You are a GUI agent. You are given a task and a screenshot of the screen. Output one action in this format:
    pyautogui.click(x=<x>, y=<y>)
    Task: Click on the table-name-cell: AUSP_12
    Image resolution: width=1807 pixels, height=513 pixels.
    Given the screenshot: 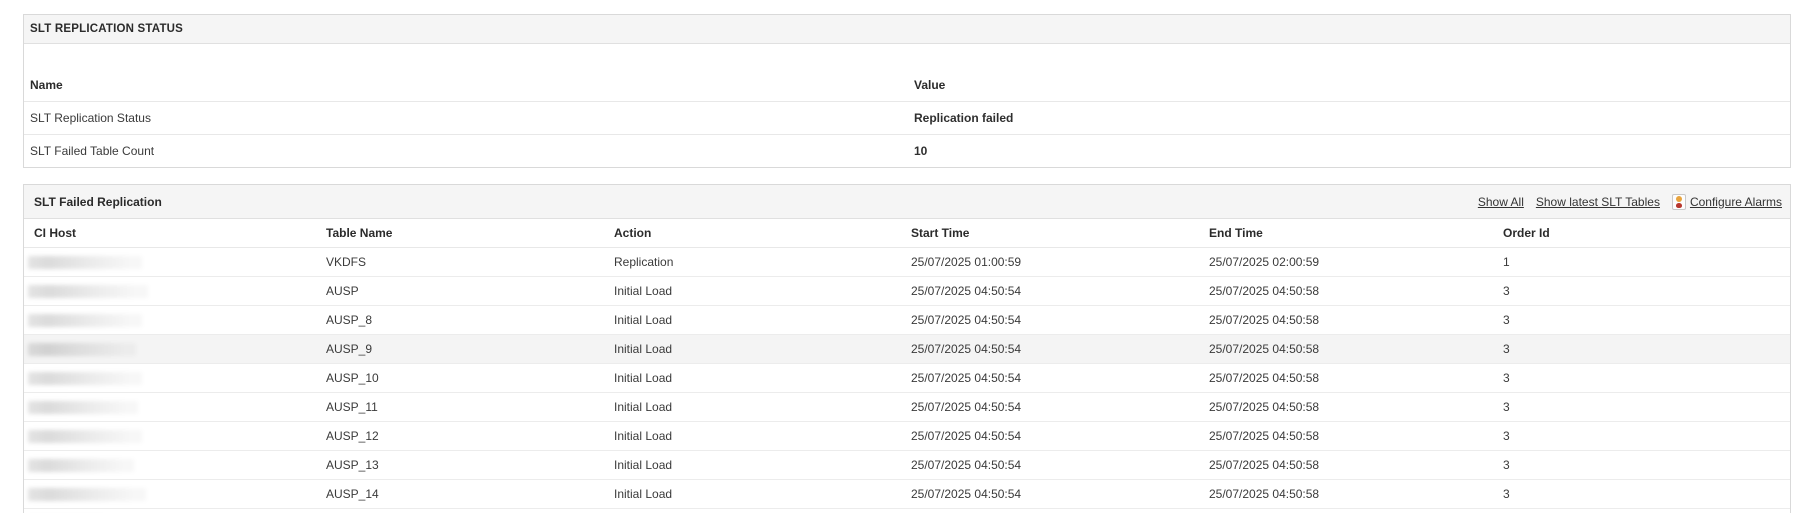 What is the action you would take?
    pyautogui.click(x=352, y=436)
    